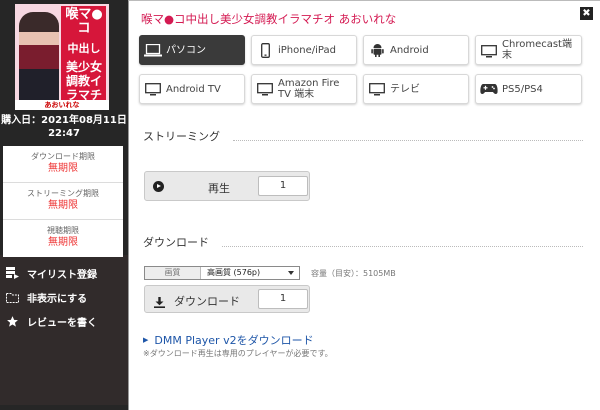  I want to click on device-button-tv: テレビ, so click(416, 89).